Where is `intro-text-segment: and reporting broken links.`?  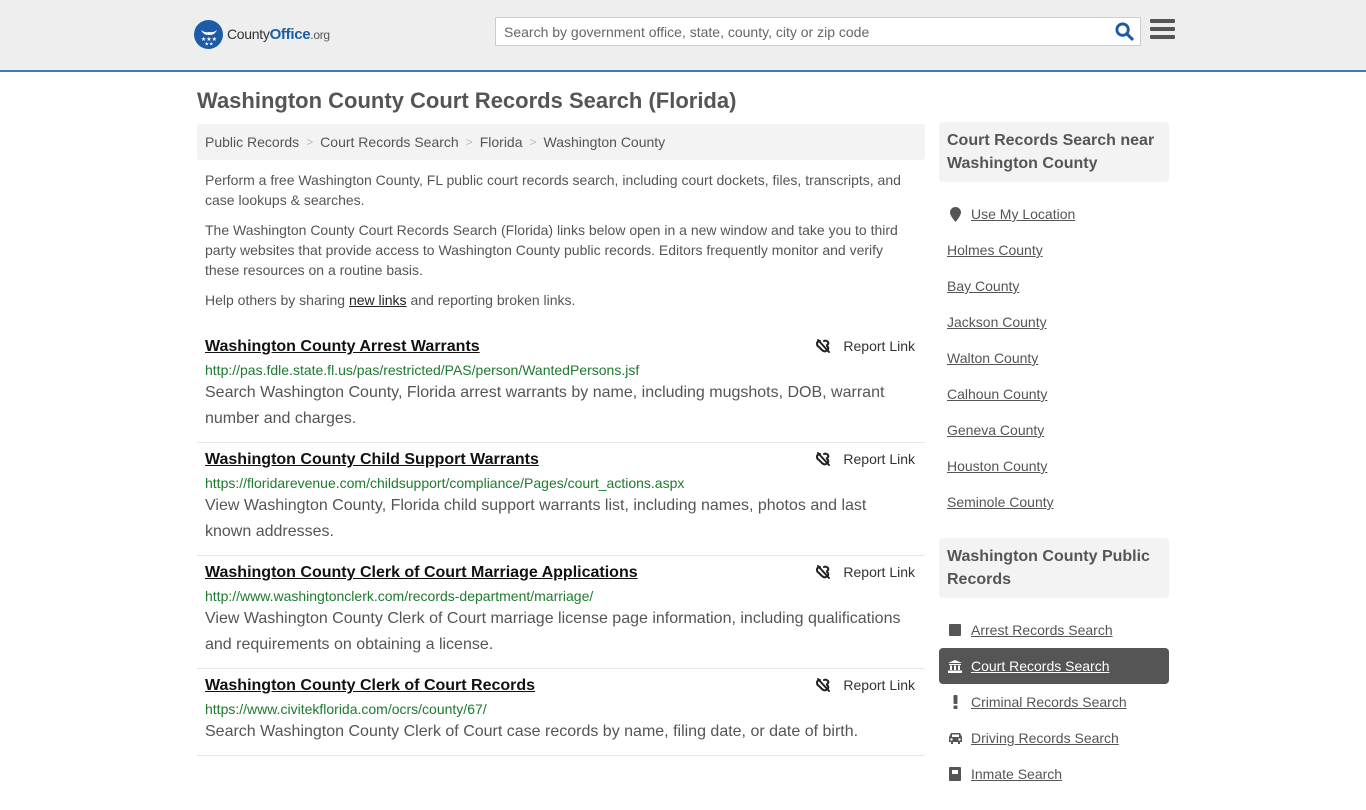 intro-text-segment: and reporting broken links. is located at coordinates (491, 300).